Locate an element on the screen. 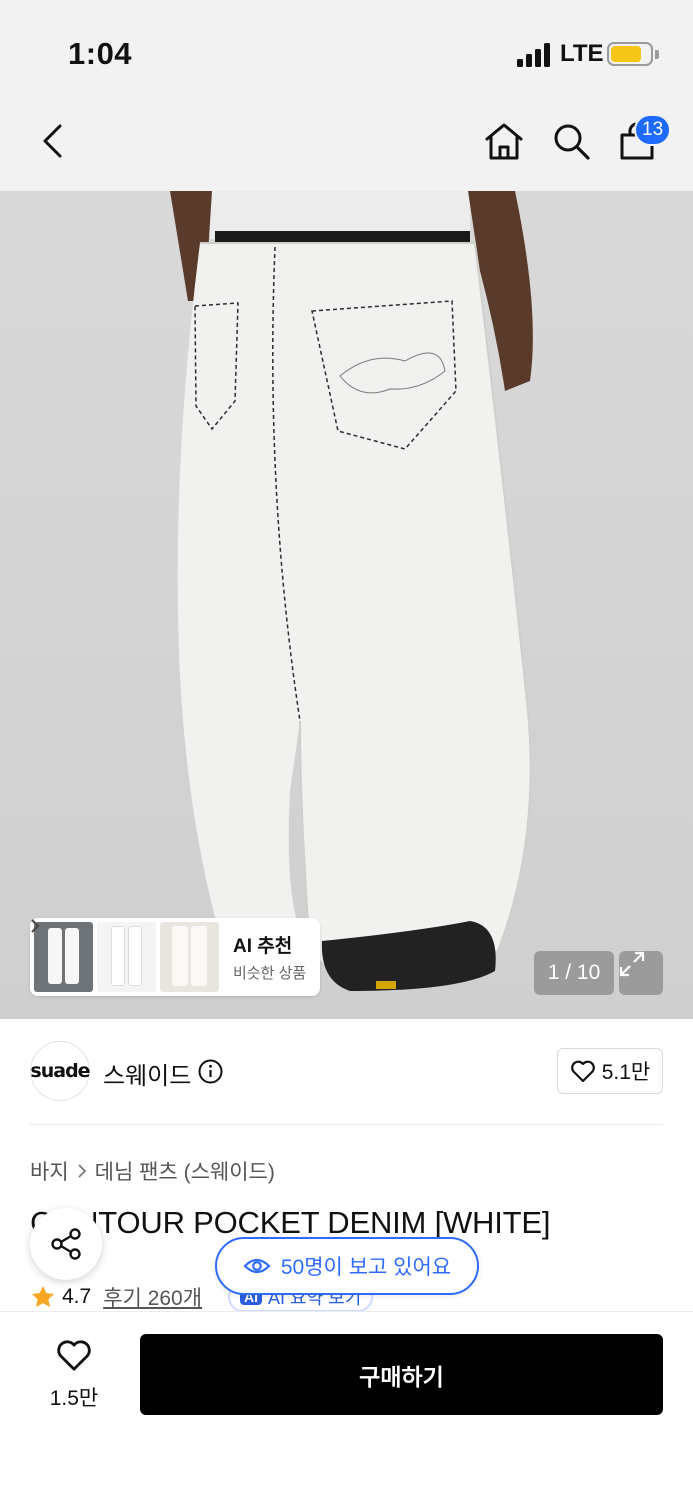  brand-logo: suade is located at coordinates (60, 1071).